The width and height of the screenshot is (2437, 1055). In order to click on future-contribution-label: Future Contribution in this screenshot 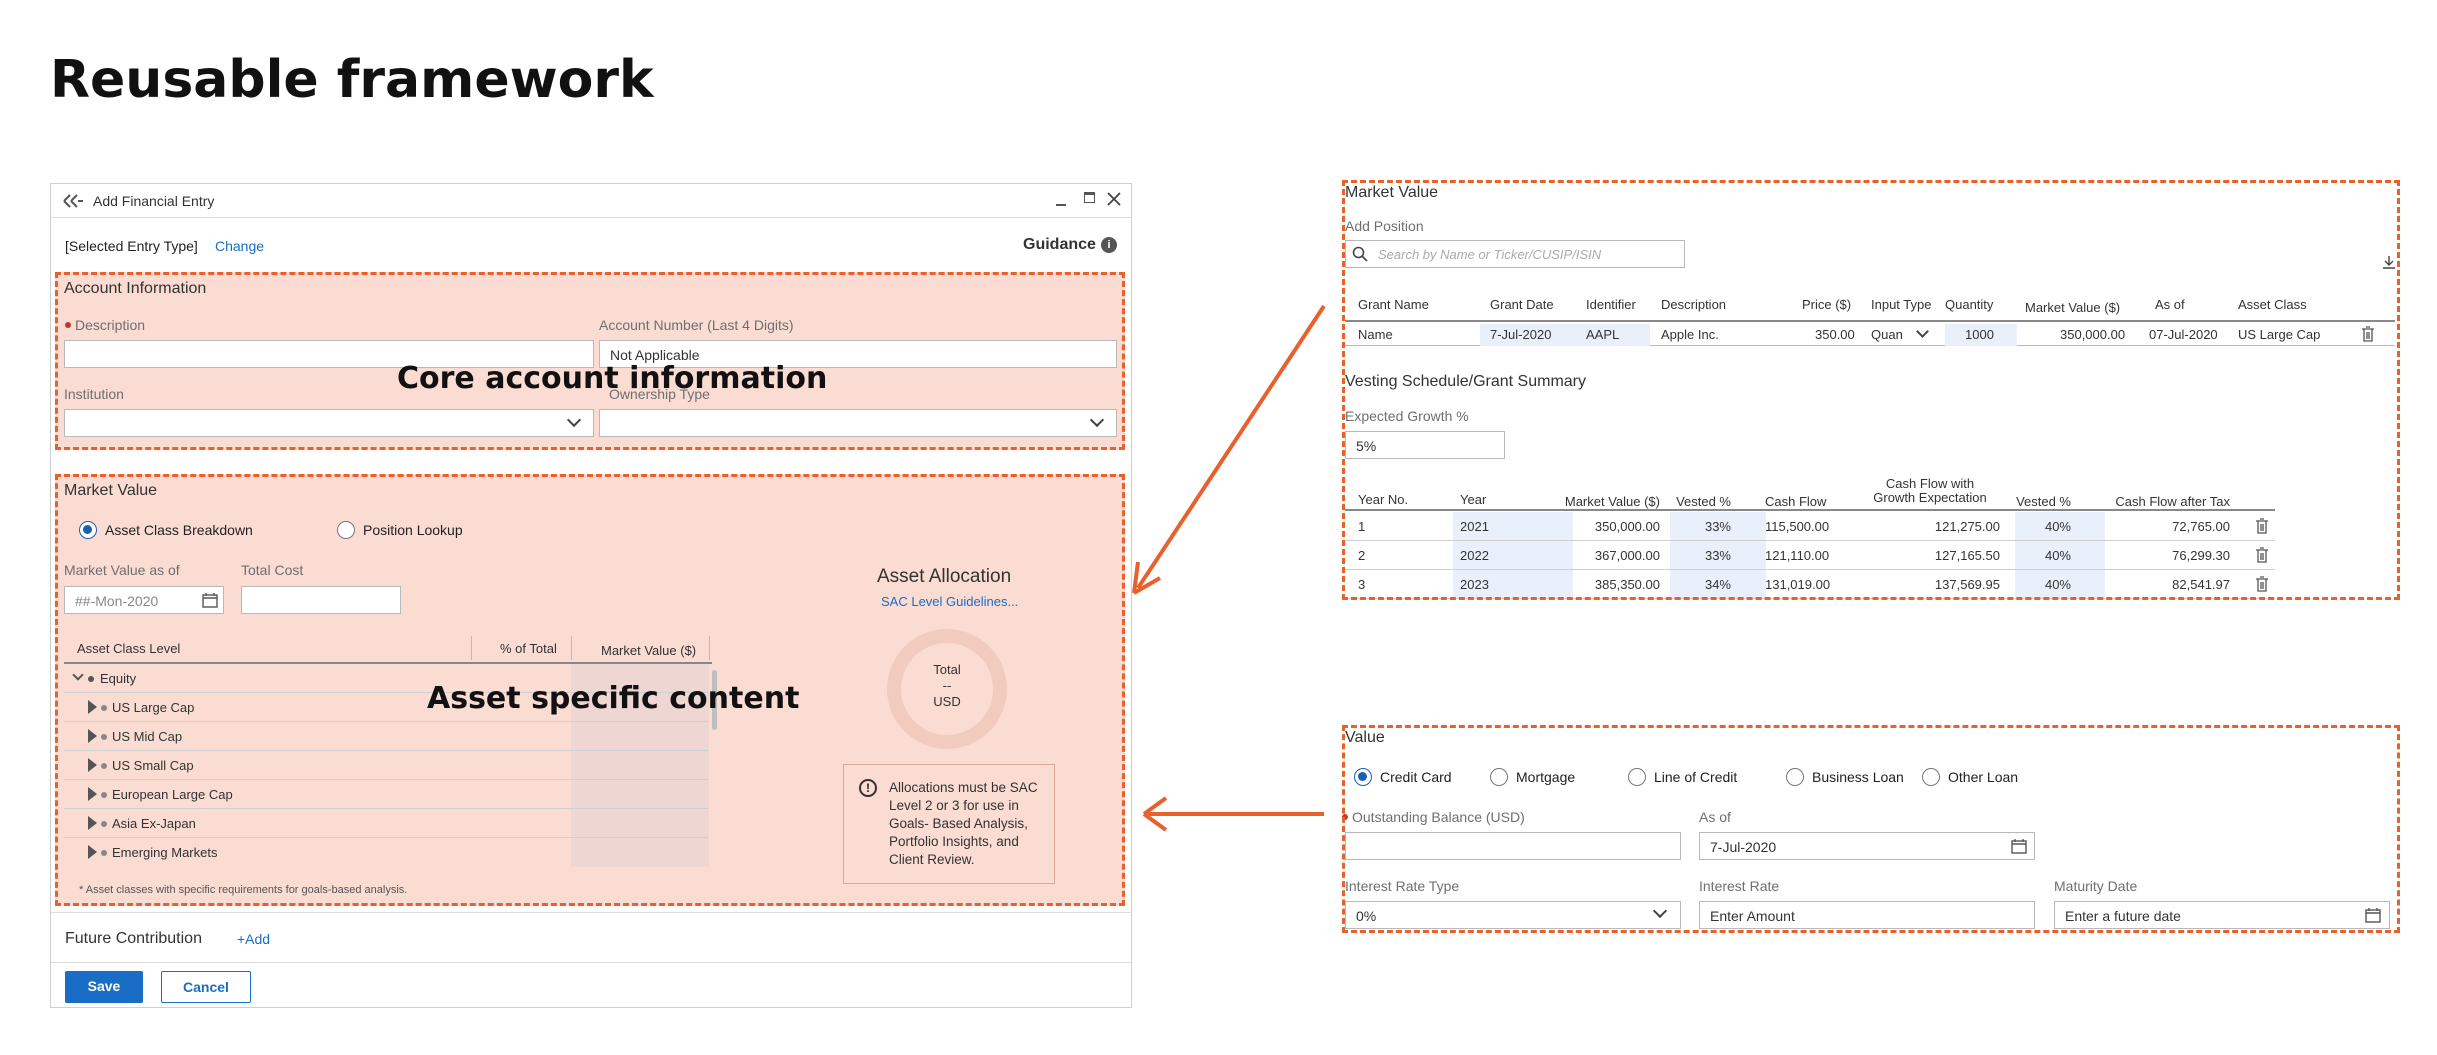, I will do `click(133, 938)`.